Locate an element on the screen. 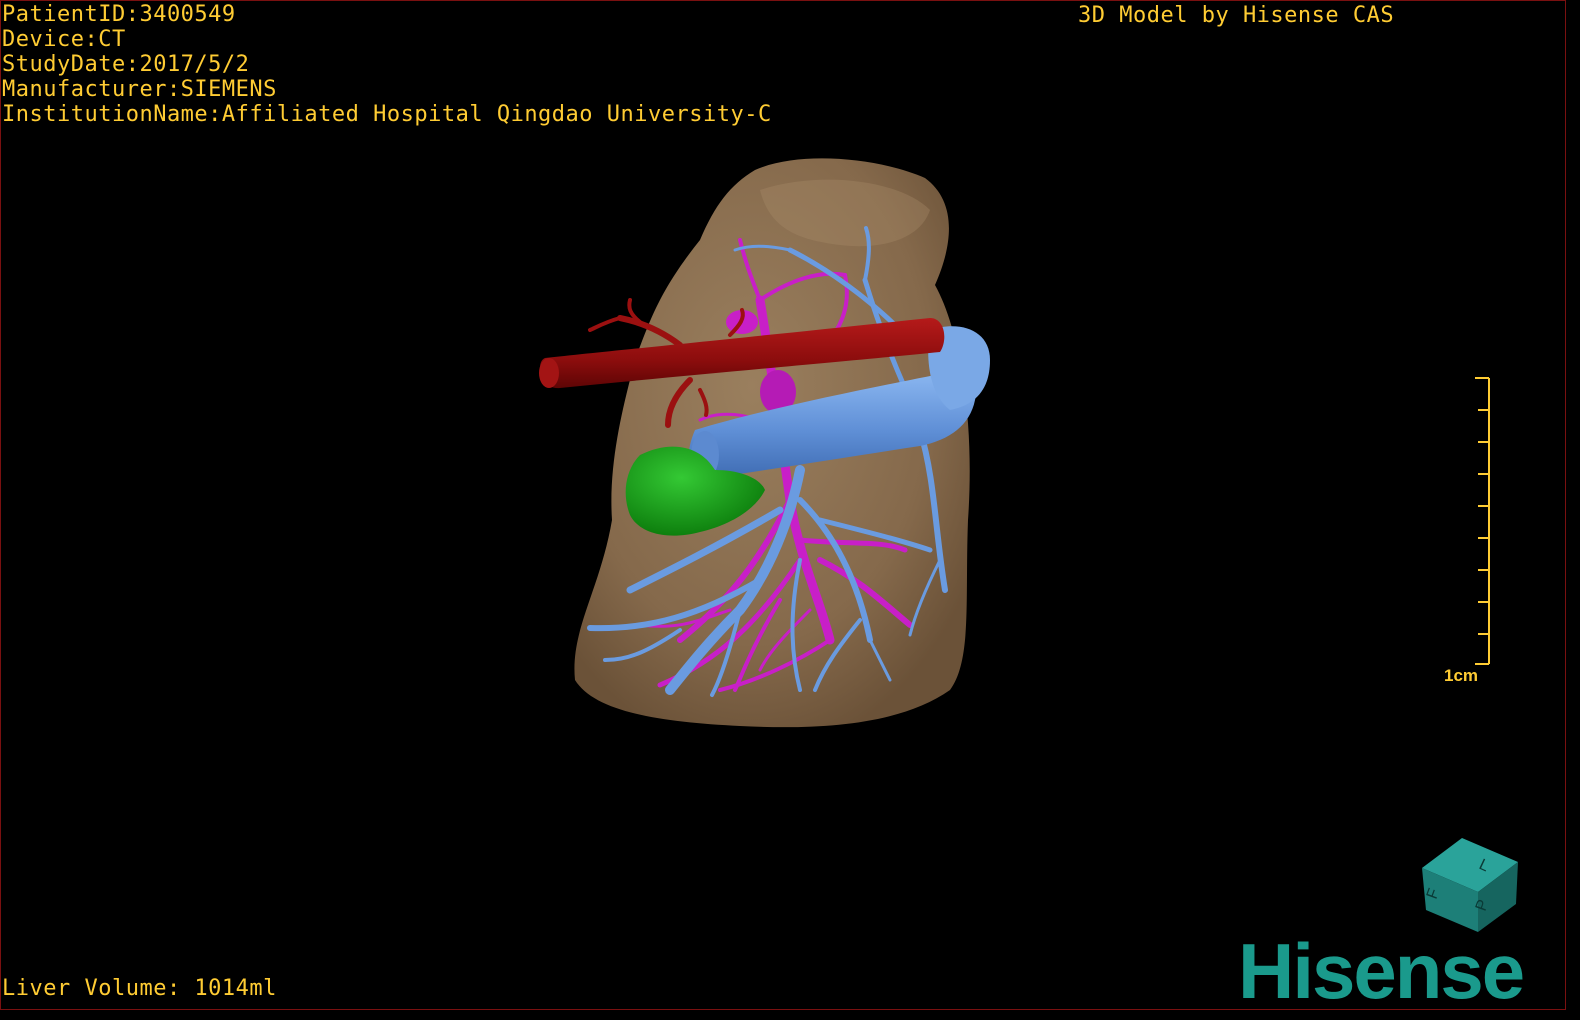 This screenshot has width=1580, height=1020. scale-bar-label: 1cm is located at coordinates (1461, 675).